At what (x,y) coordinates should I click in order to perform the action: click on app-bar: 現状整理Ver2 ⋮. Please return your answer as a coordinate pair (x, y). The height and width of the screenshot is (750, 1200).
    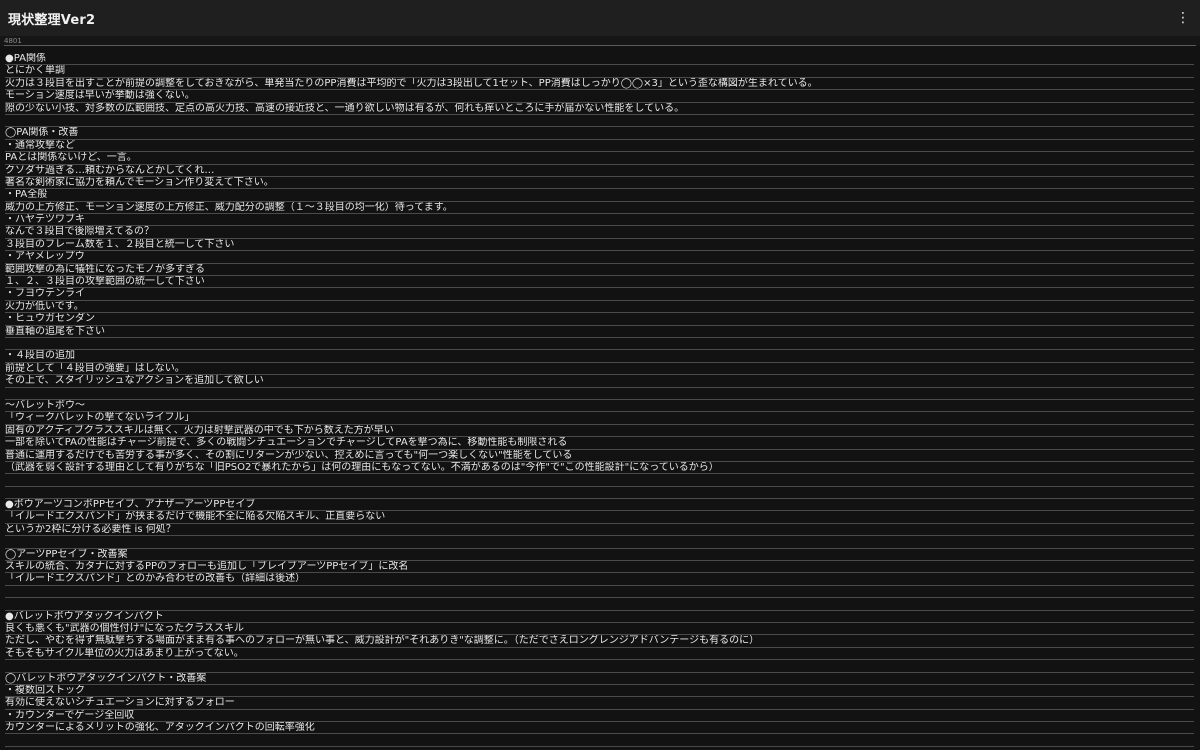
    Looking at the image, I should click on (600, 18).